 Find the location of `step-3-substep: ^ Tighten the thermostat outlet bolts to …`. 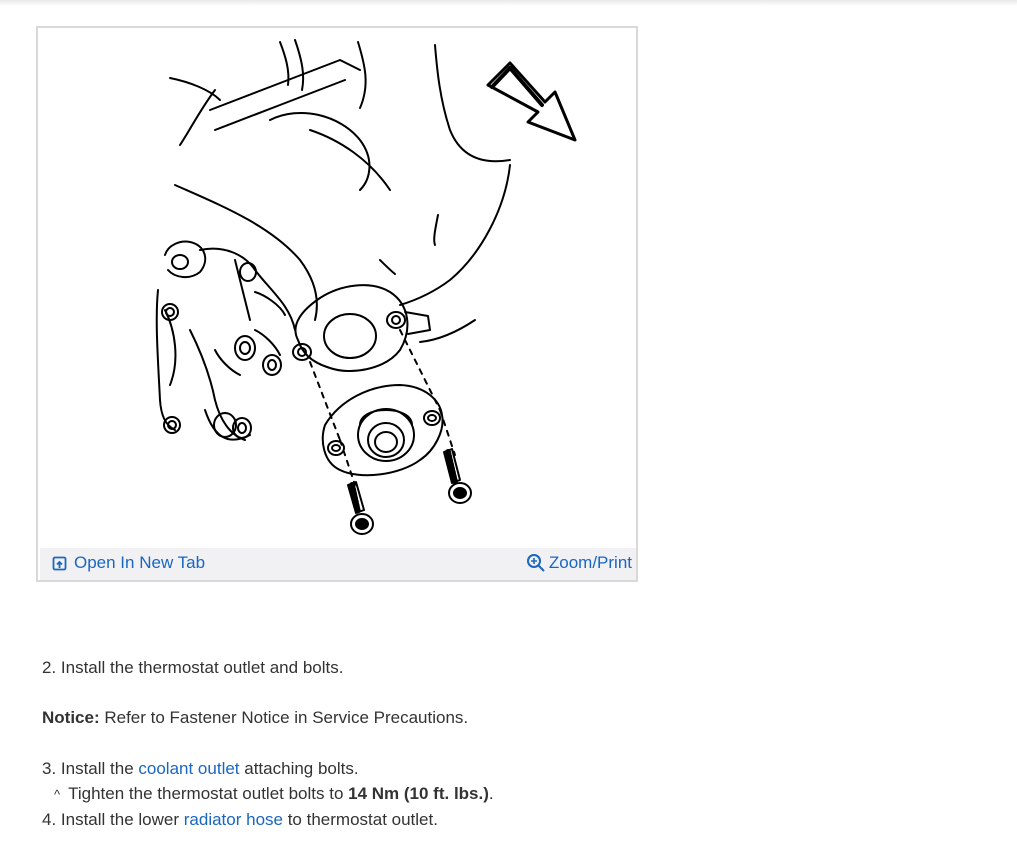

step-3-substep: ^ Tighten the thermostat outlet bolts to … is located at coordinates (274, 794).